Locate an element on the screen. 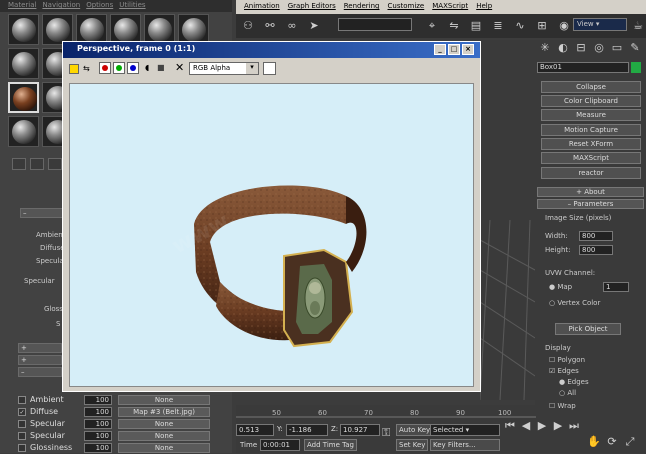  reset-xform-button: Reset XForm is located at coordinates (591, 144).